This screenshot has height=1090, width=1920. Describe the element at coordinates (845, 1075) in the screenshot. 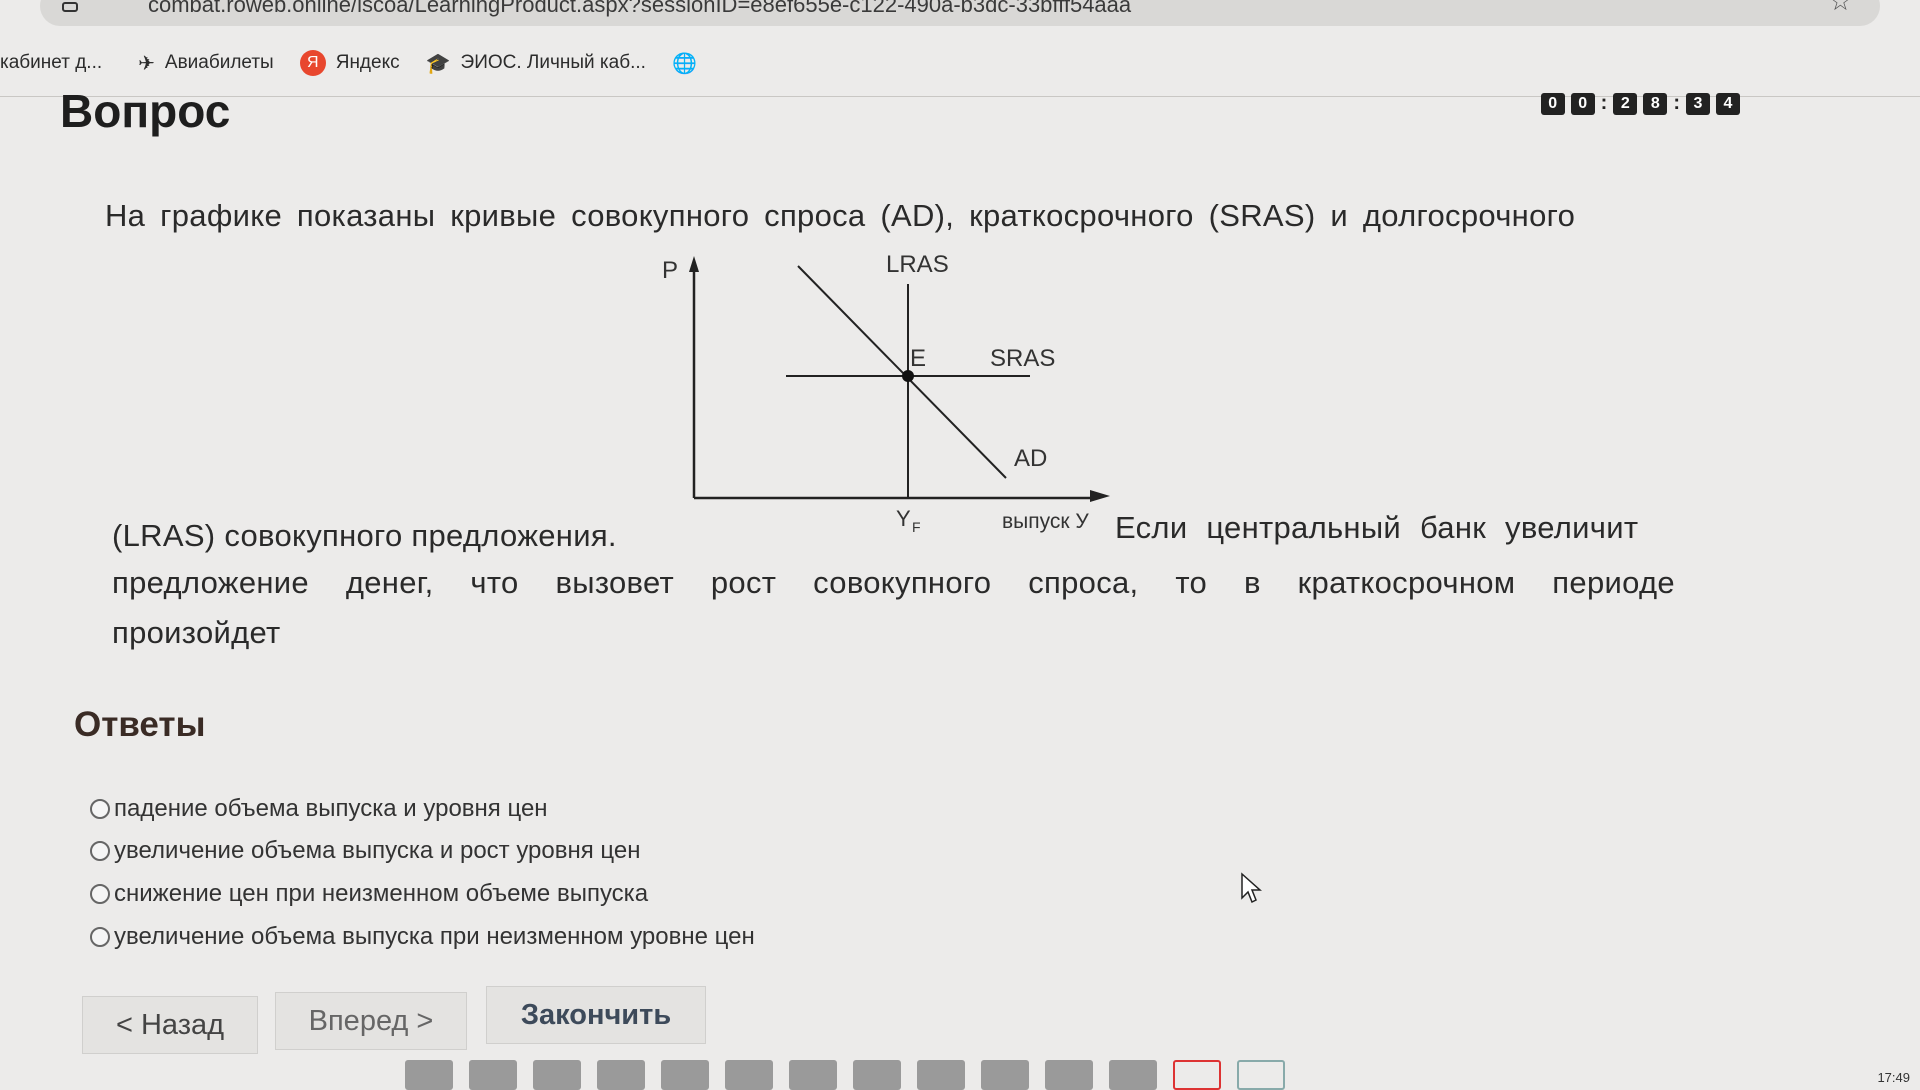

I see `question-pager` at that location.